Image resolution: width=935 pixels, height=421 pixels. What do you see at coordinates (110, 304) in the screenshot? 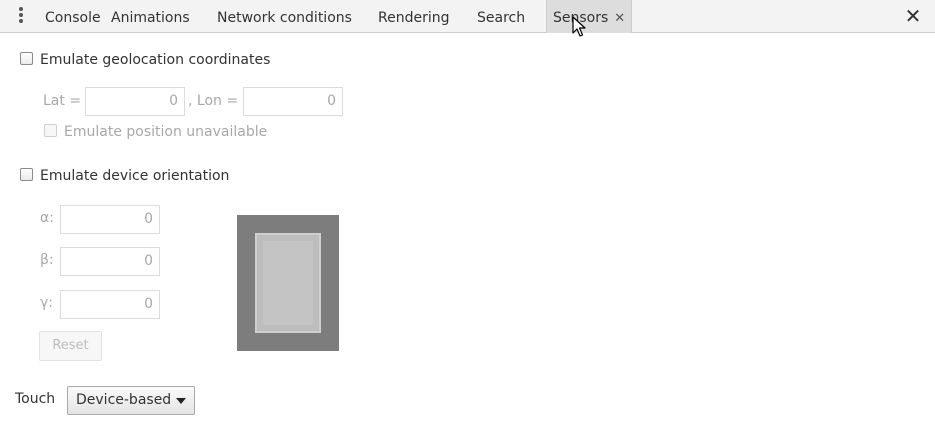
I see `gamma-input: 0` at bounding box center [110, 304].